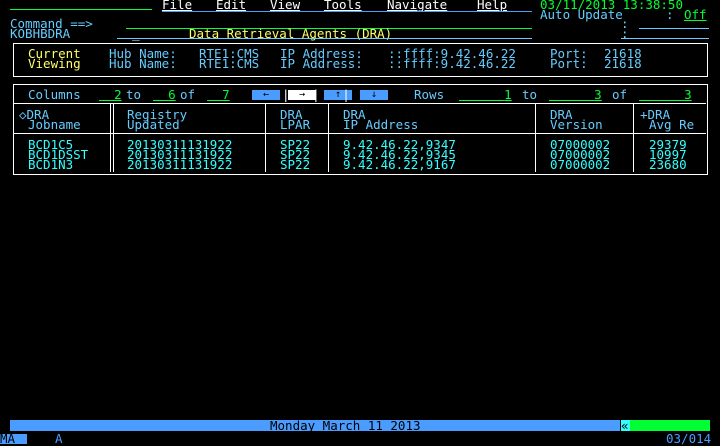 This screenshot has width=720, height=446. What do you see at coordinates (485, 94) in the screenshot?
I see `row-from-field: 1` at bounding box center [485, 94].